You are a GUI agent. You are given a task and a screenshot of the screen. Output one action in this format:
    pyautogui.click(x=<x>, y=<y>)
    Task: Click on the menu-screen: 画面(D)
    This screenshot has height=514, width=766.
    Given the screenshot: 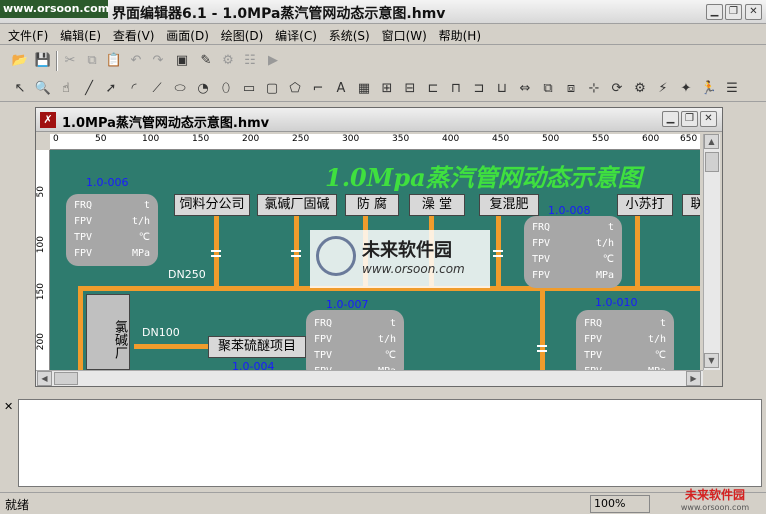 What is the action you would take?
    pyautogui.click(x=187, y=34)
    